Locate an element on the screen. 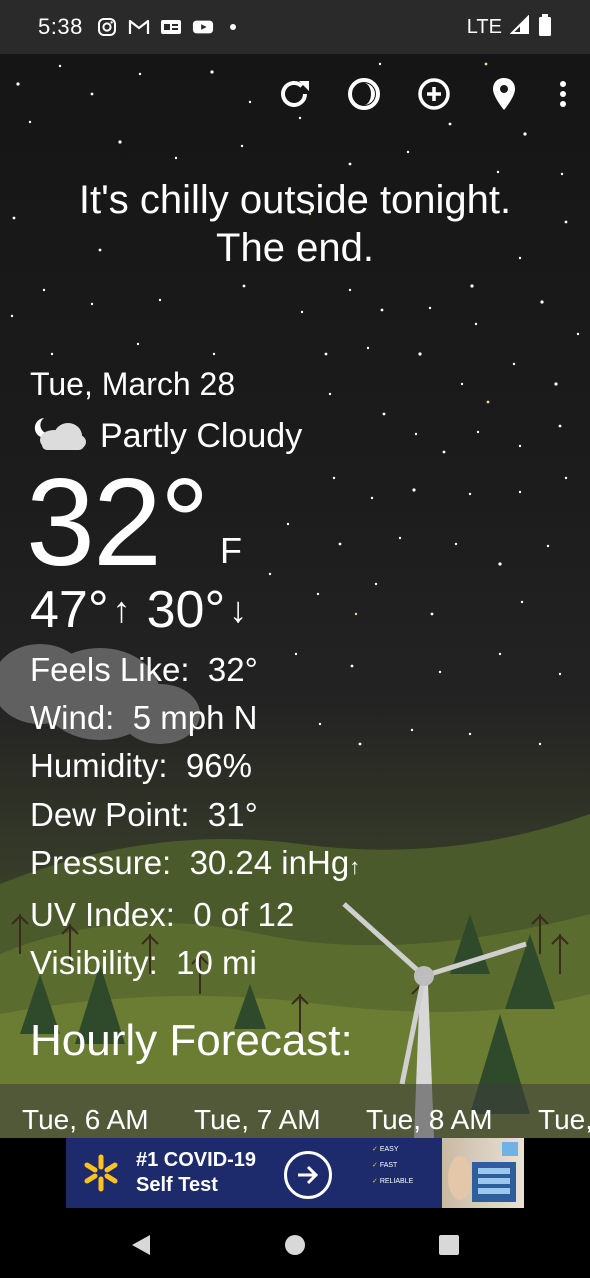 This screenshot has width=590, height=1278. high-temperature: 47° is located at coordinates (69, 610).